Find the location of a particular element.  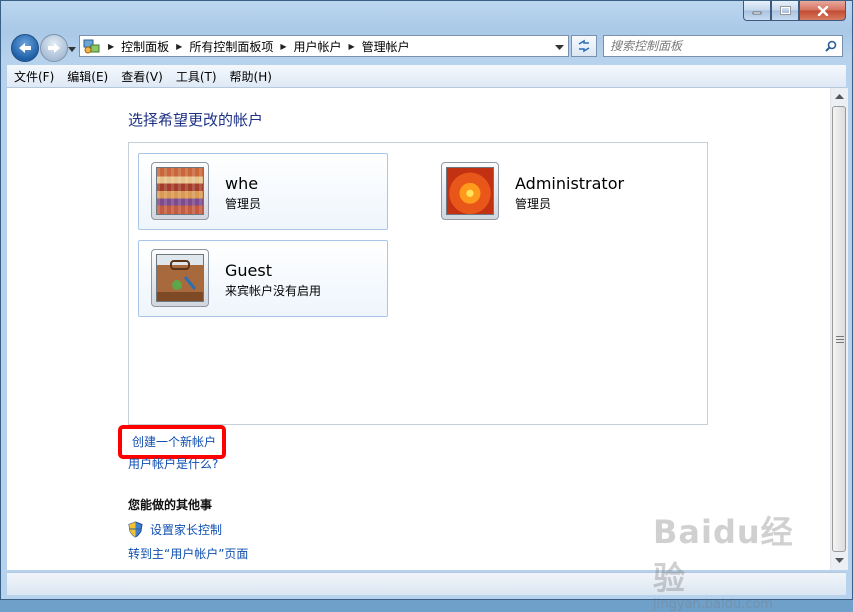

page-title: 选择希望更改的帐户 is located at coordinates (196, 120).